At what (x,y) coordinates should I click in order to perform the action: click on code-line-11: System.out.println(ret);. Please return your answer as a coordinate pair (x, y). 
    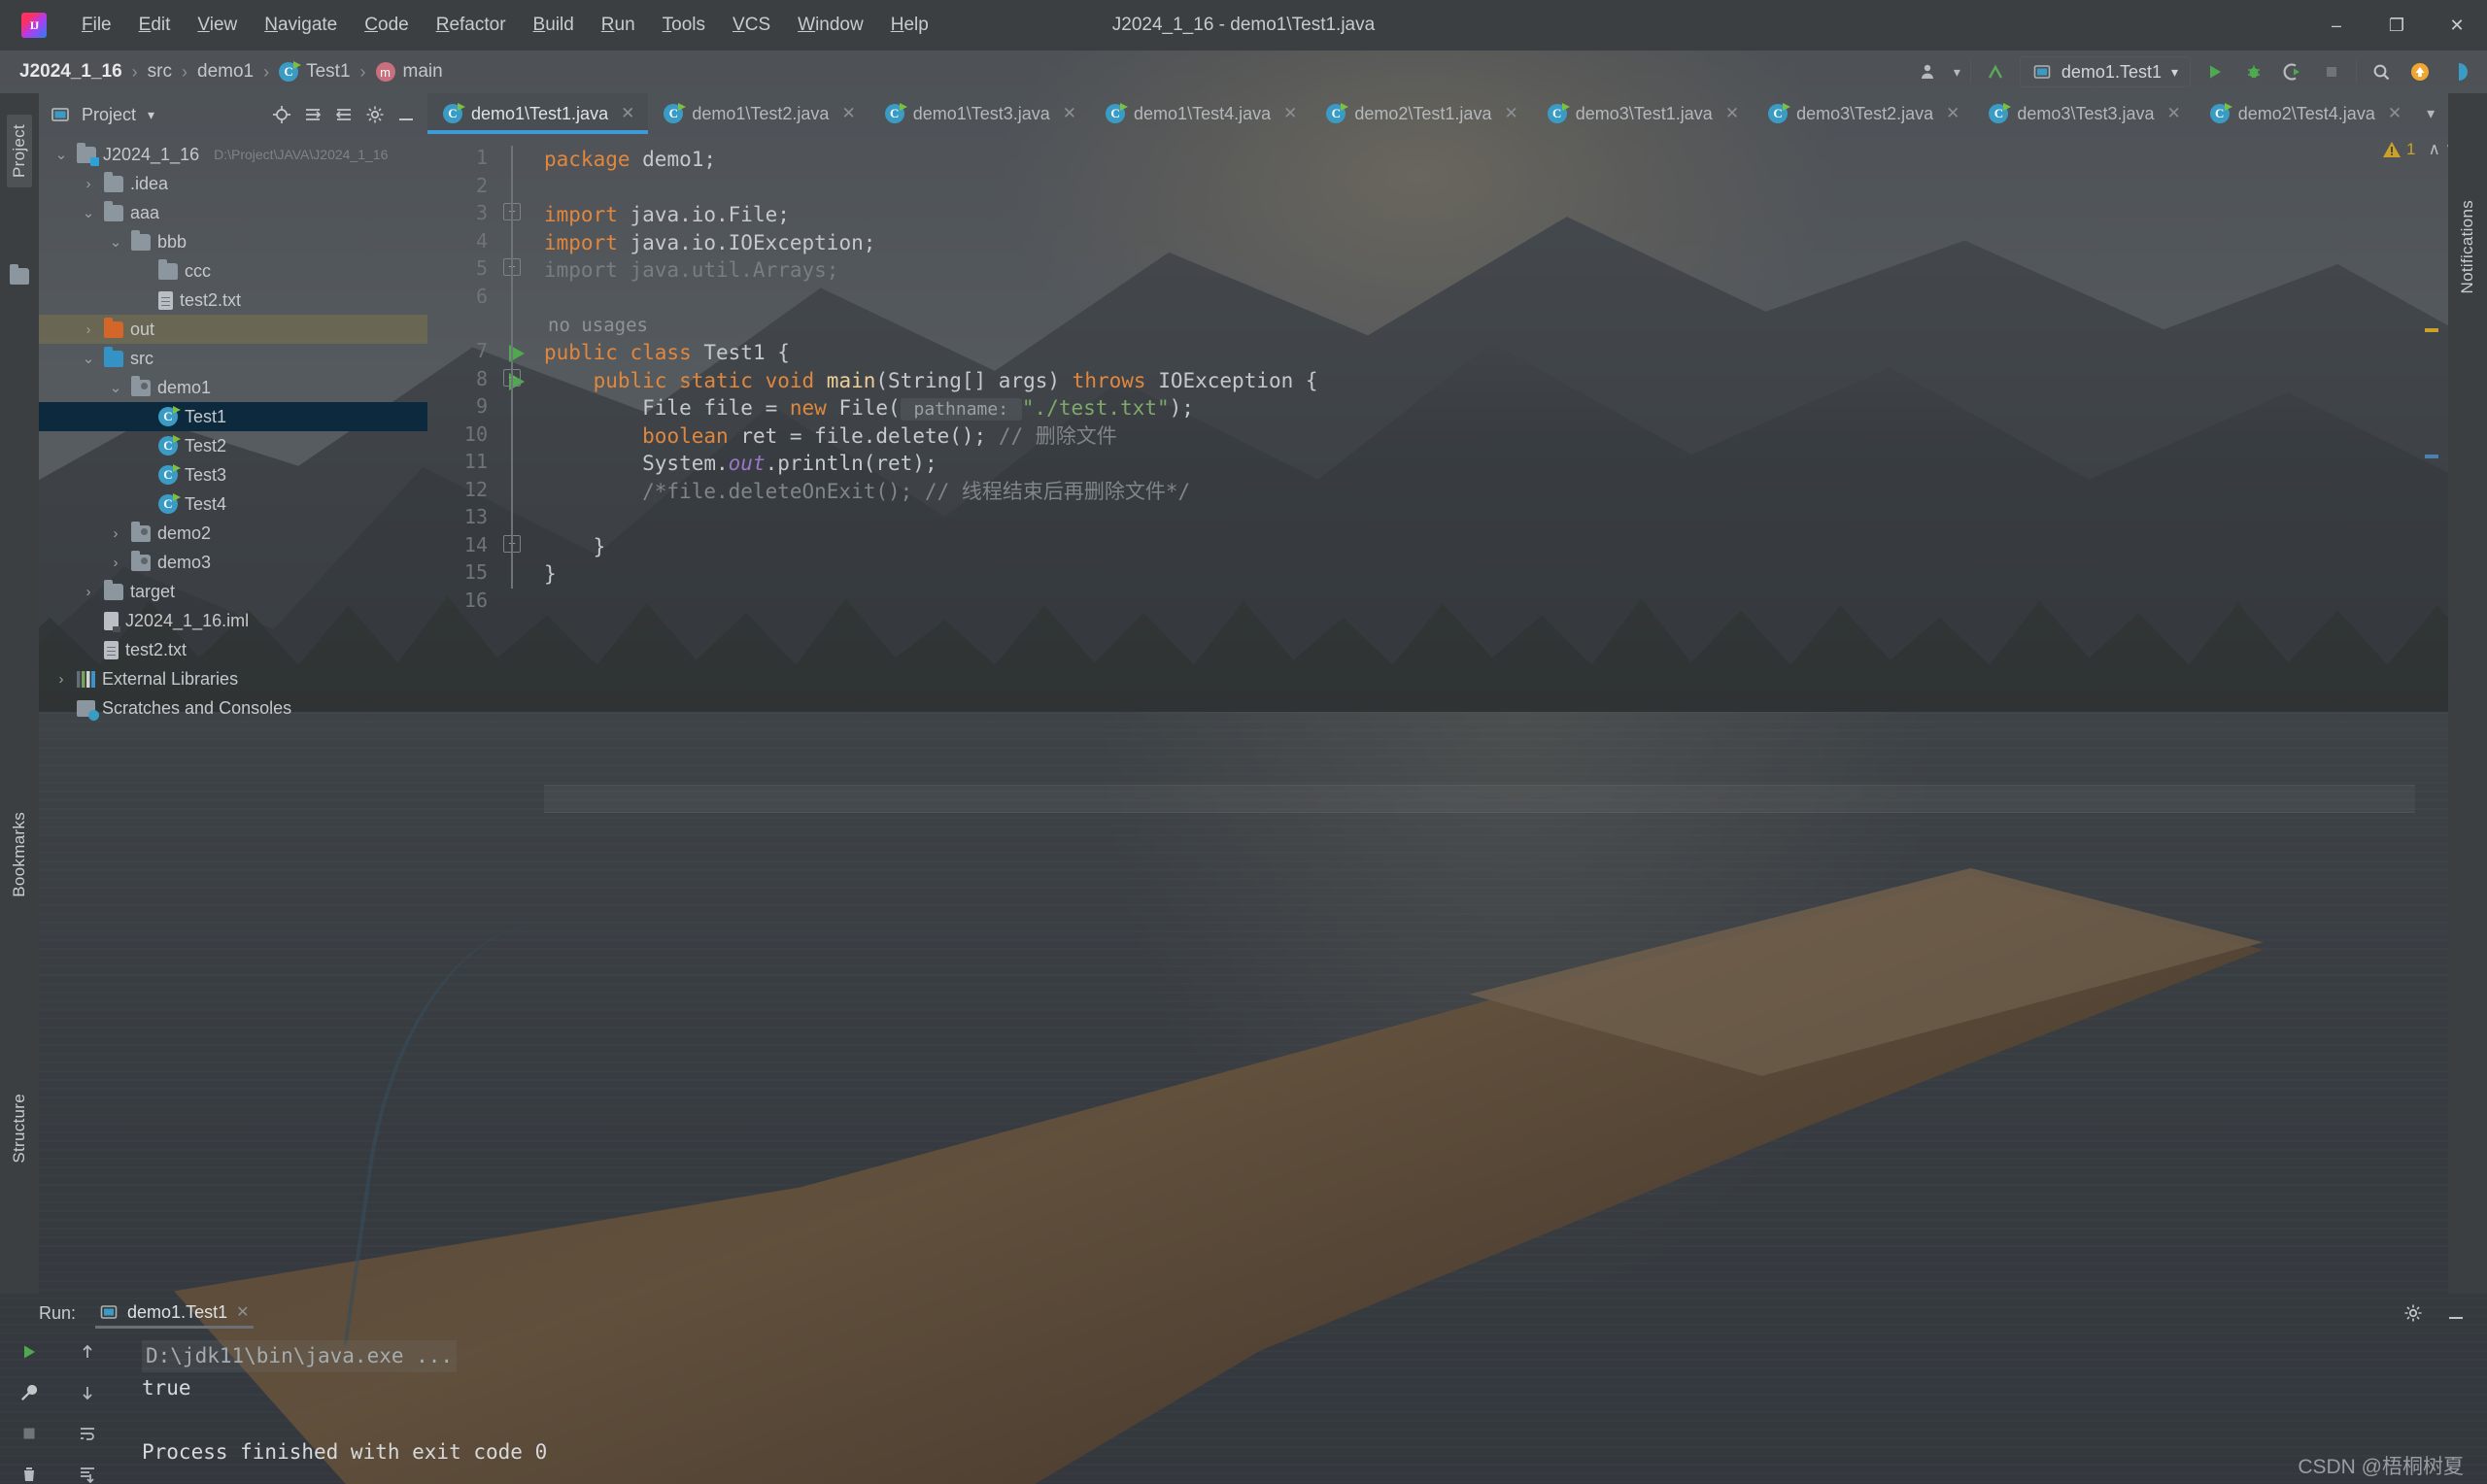
    Looking at the image, I should click on (740, 464).